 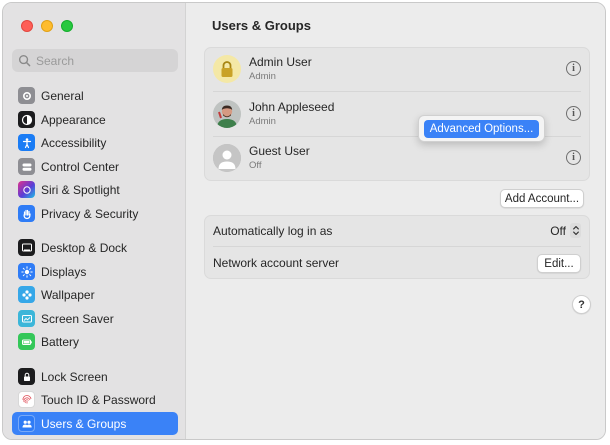 I want to click on control-center-icon, so click(x=26, y=166).